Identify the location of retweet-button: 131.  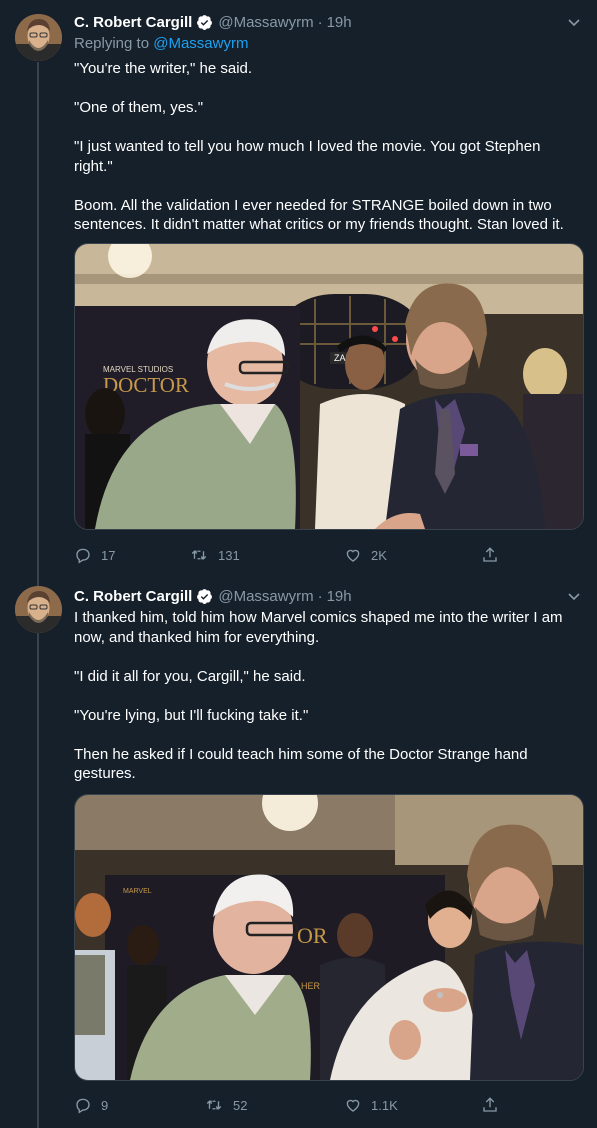
(214, 555).